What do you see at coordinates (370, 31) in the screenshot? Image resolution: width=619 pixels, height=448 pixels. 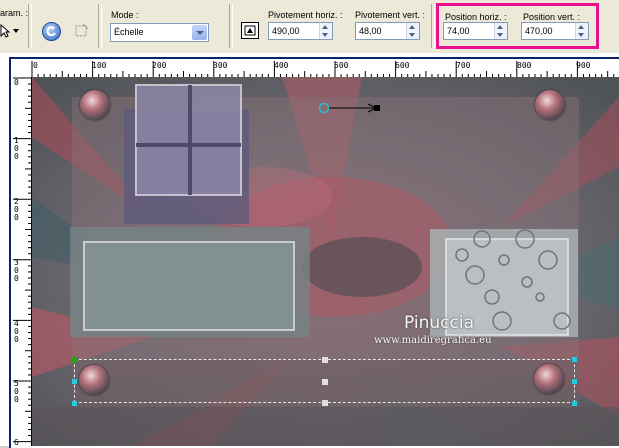 I see `rotation-v-value: 48,00` at bounding box center [370, 31].